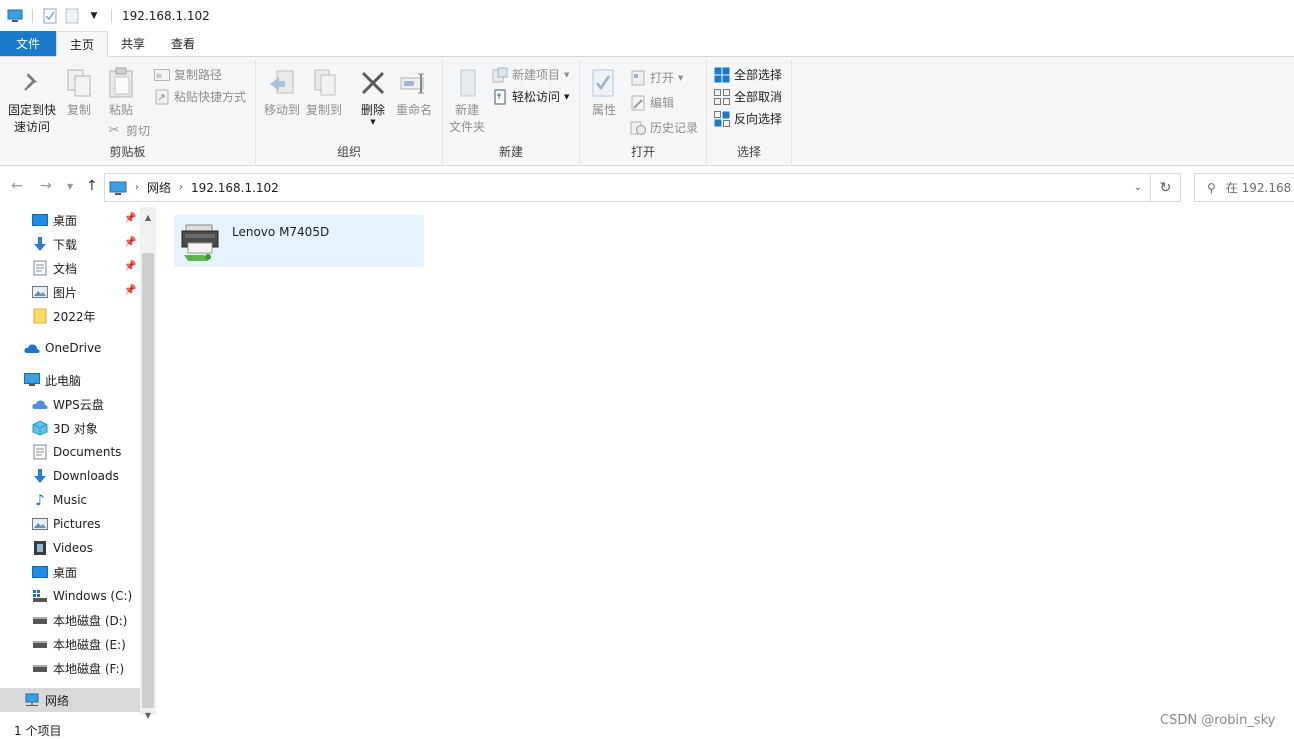  I want to click on cut-label: 剪切, so click(138, 131).